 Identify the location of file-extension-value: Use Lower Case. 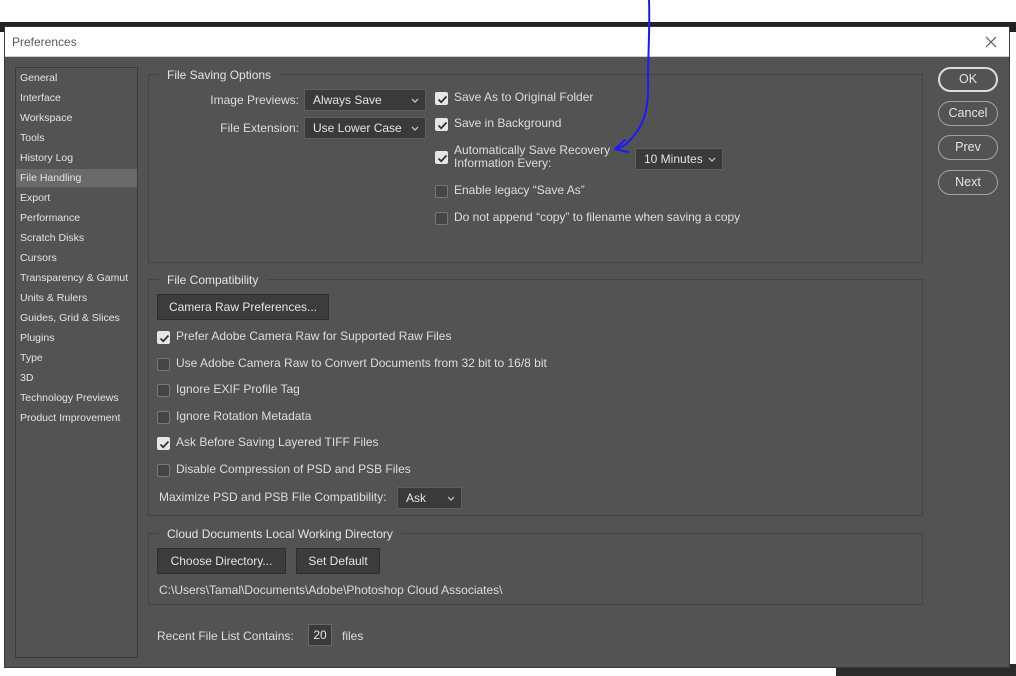
(357, 128).